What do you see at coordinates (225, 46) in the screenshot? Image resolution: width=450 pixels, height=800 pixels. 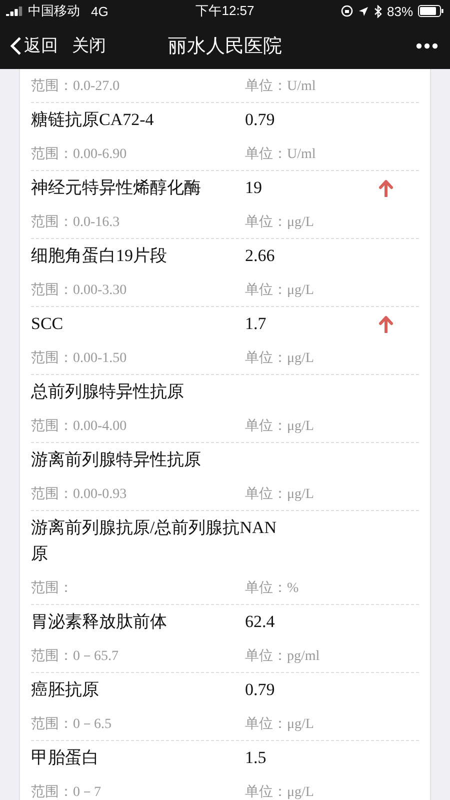 I see `page-title: 丽水人民医院` at bounding box center [225, 46].